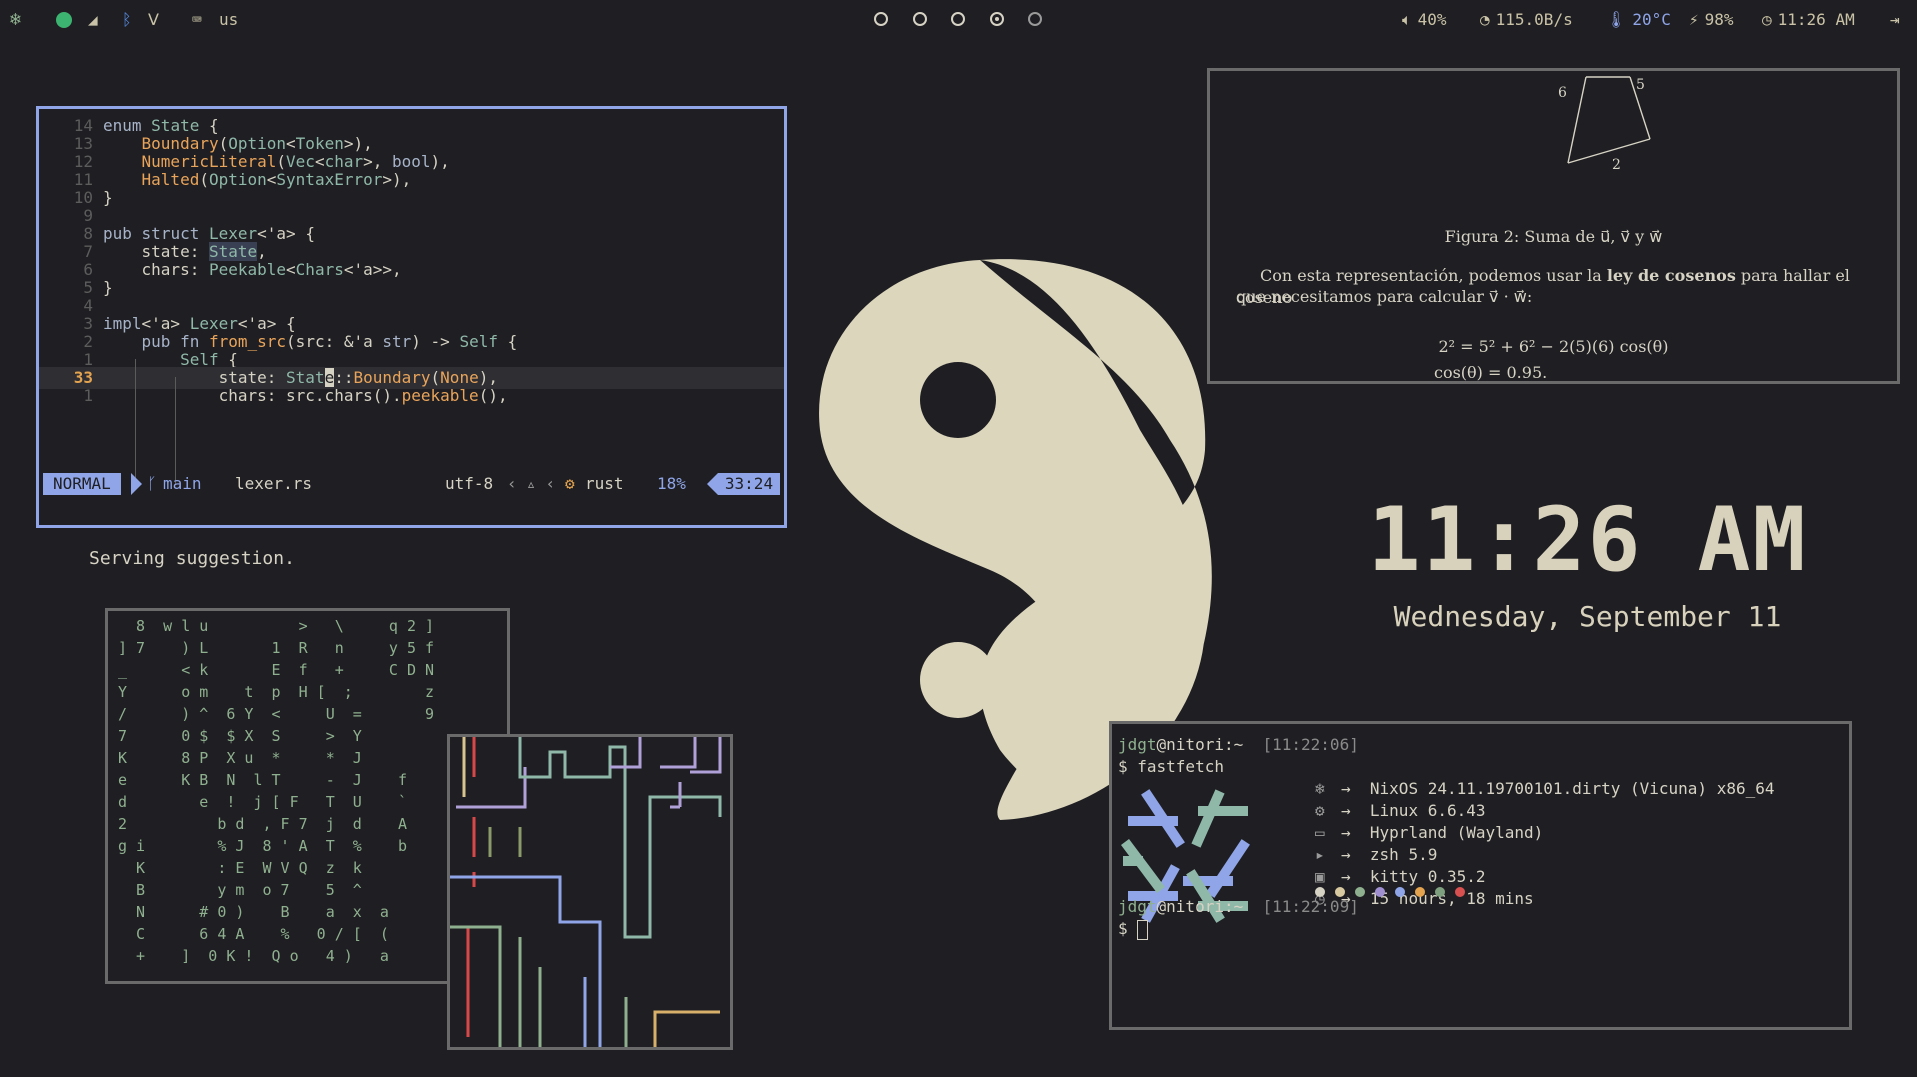  I want to click on prompt-line-2: jdgt@nitori:~ [11:22:09], so click(1238, 907).